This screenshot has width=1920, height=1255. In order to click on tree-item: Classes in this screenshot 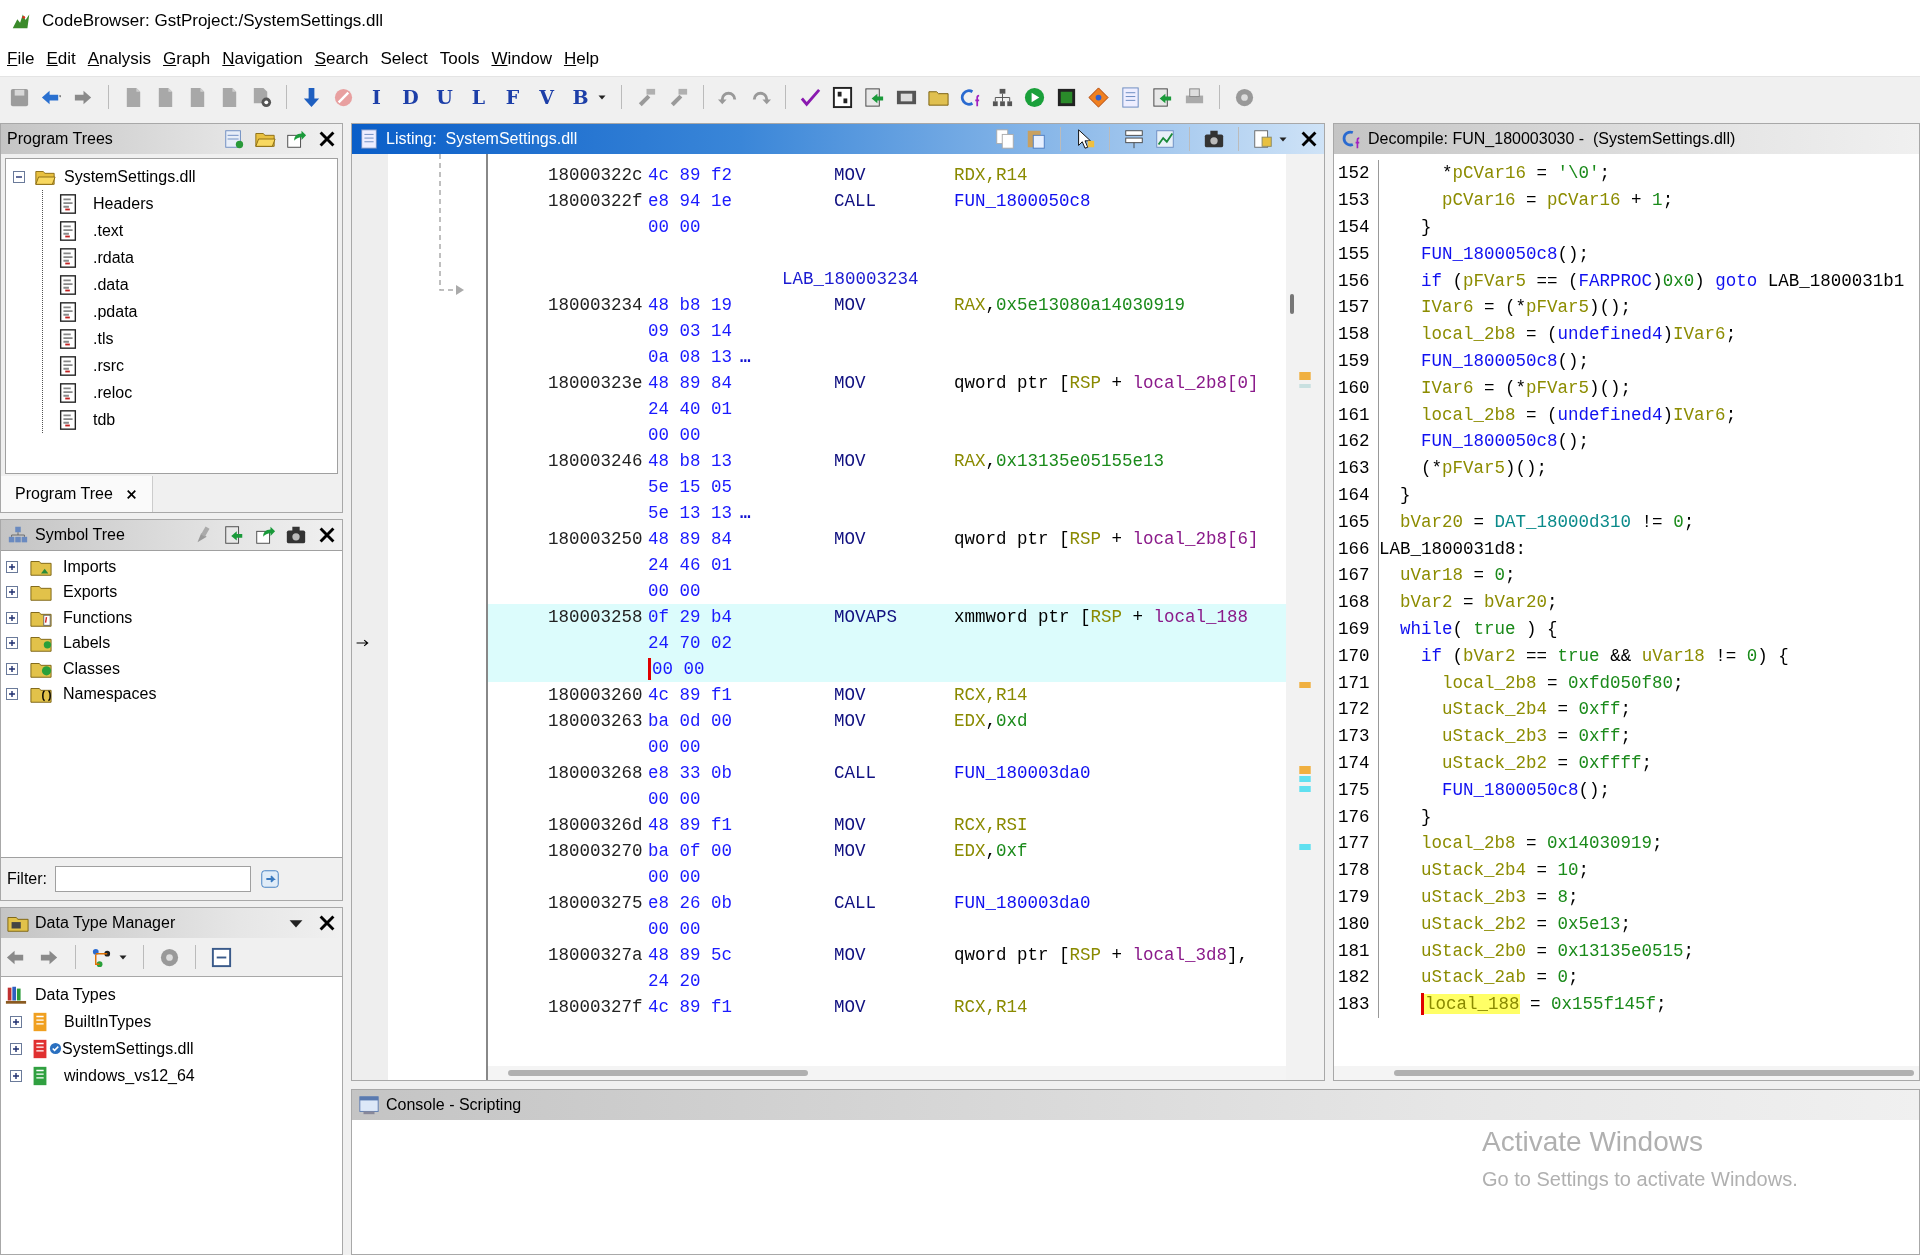, I will do `click(91, 668)`.